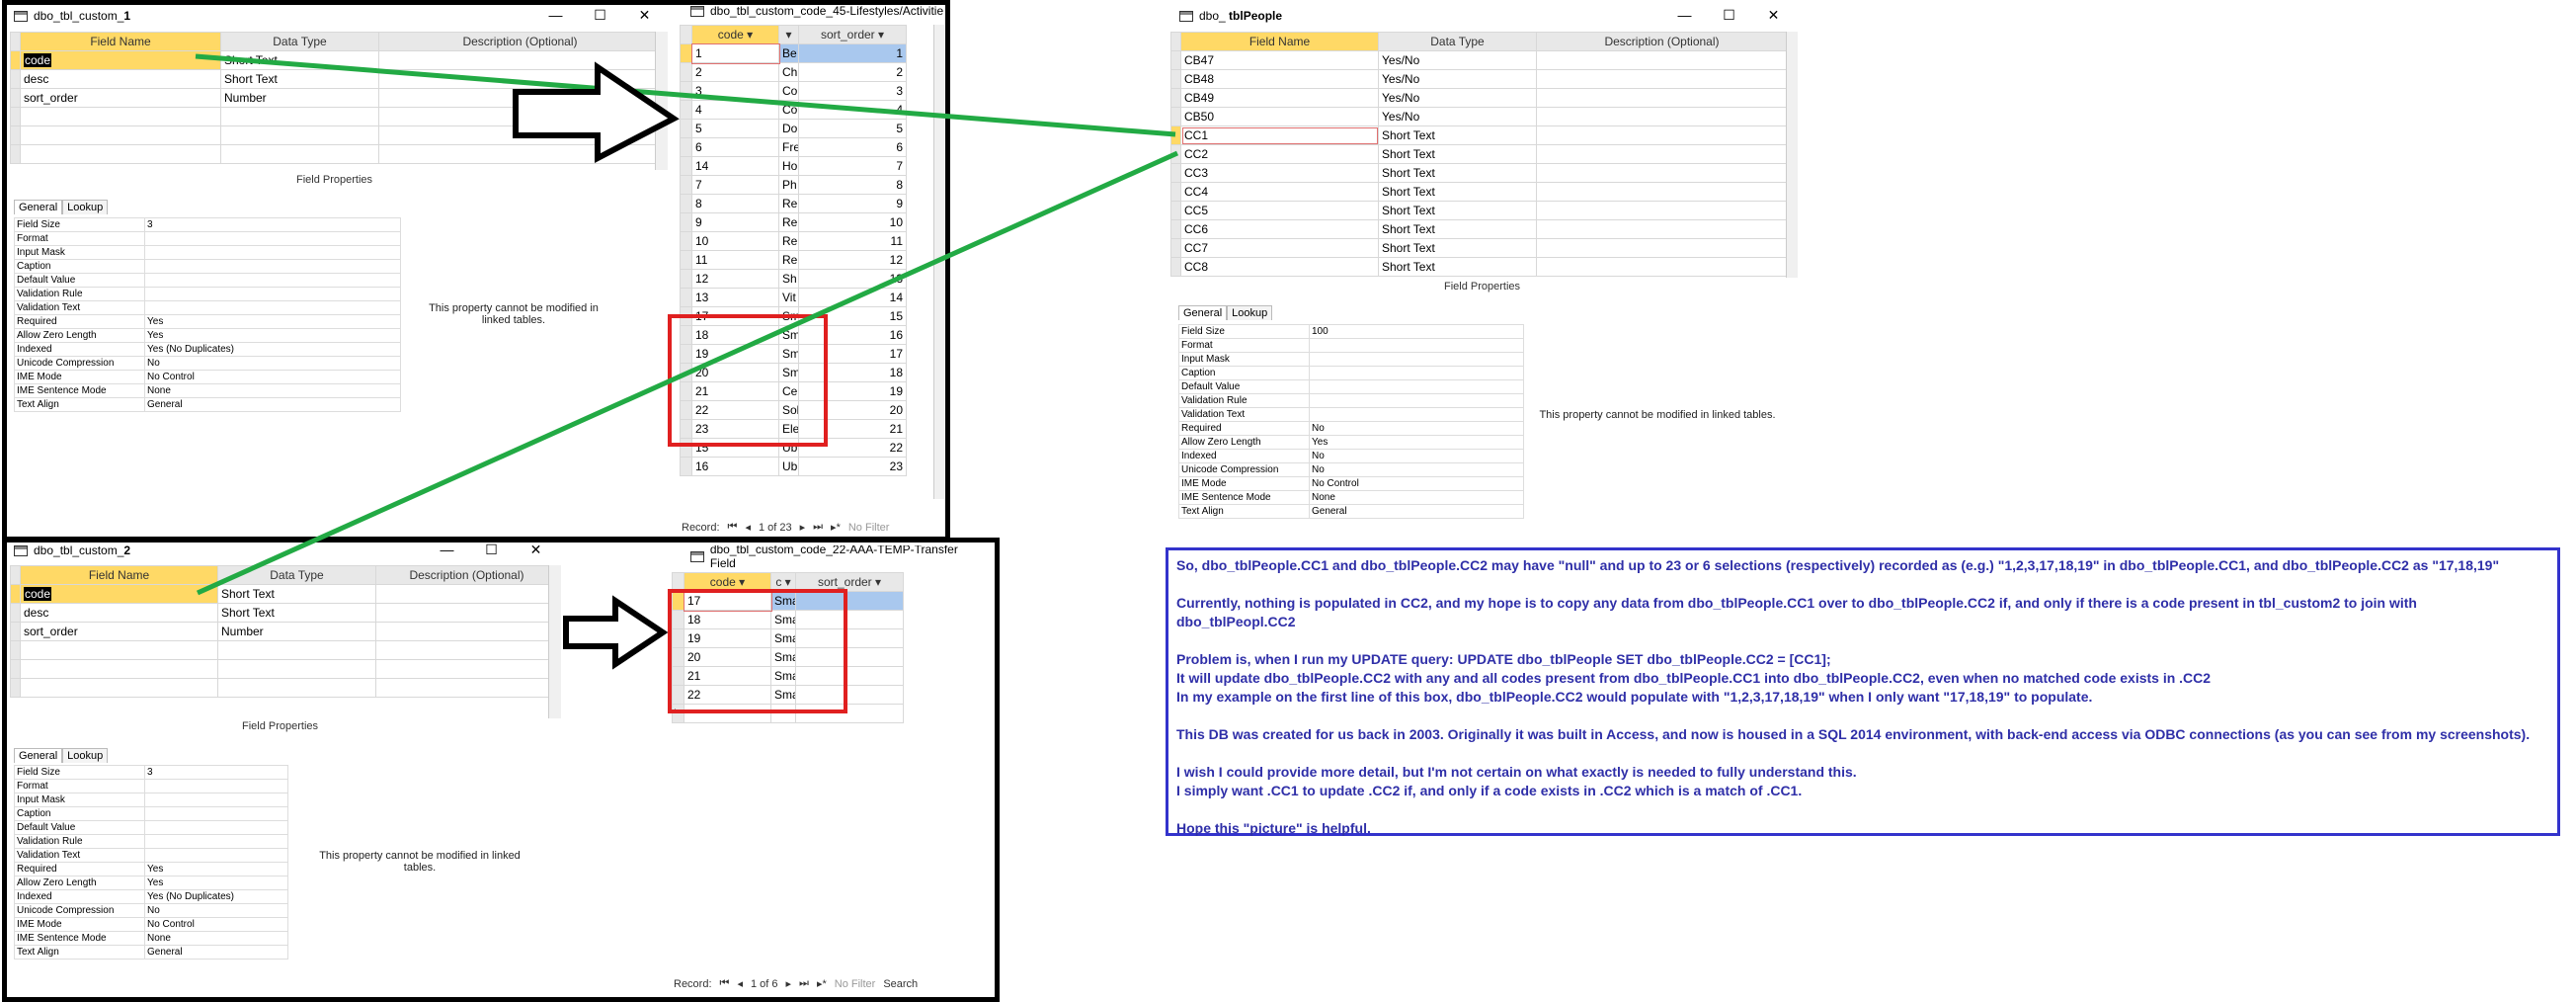  I want to click on green-connector-line, so click(685, 95).